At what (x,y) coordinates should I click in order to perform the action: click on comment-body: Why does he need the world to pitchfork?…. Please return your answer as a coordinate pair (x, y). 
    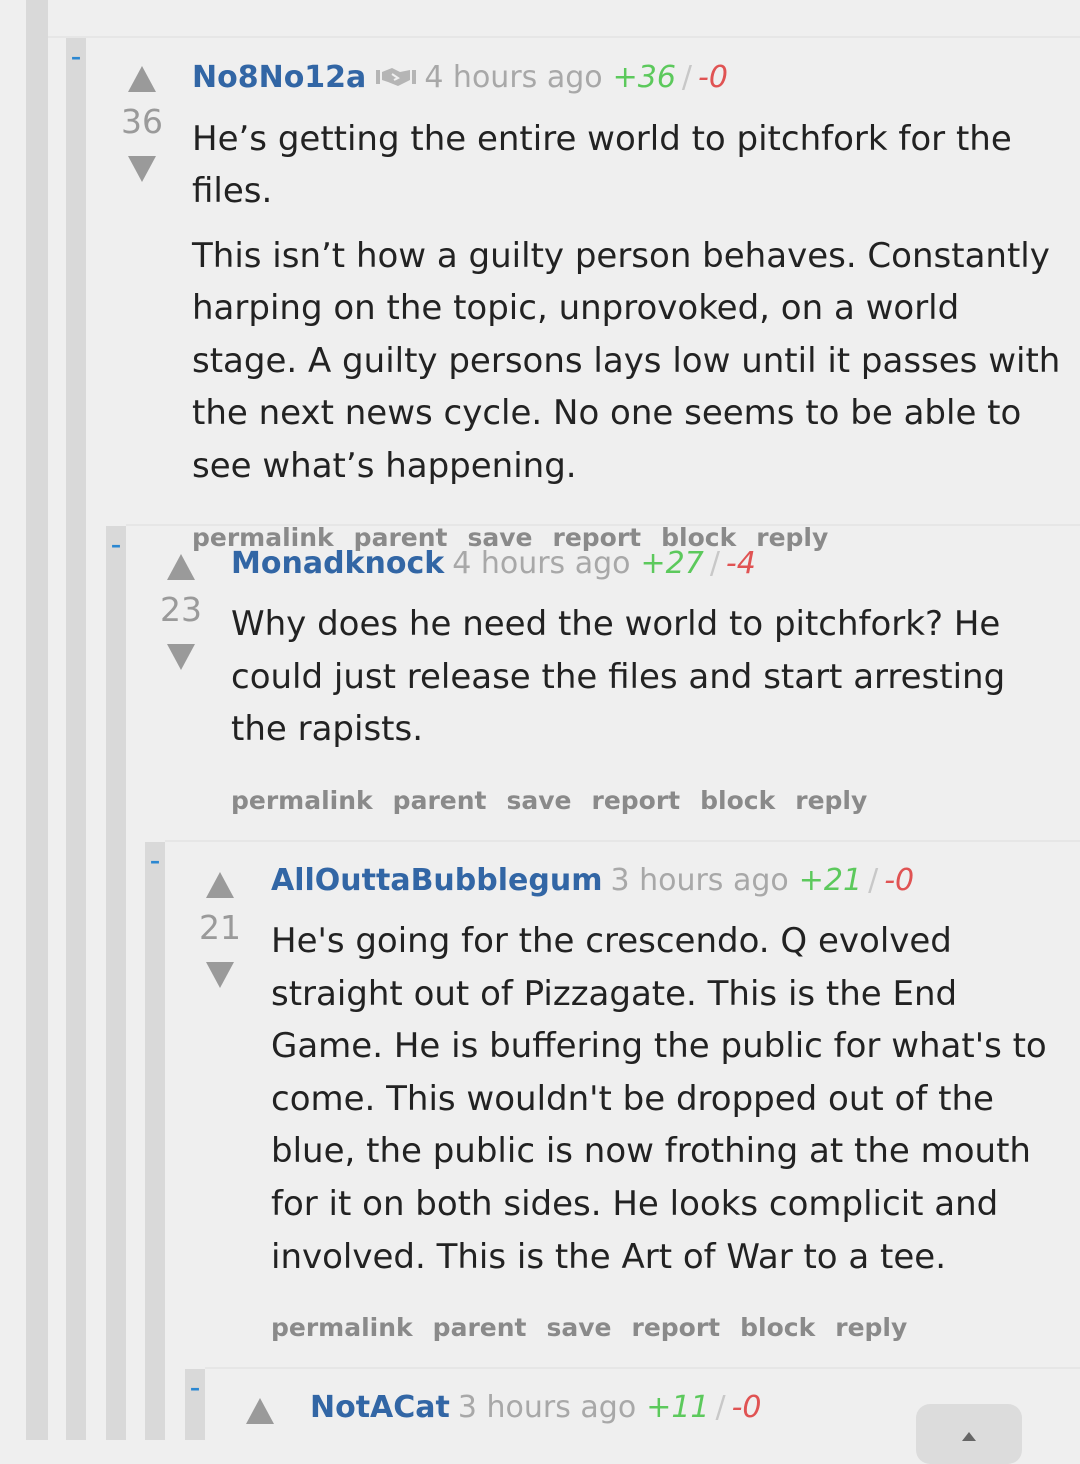
    Looking at the image, I should click on (646, 677).